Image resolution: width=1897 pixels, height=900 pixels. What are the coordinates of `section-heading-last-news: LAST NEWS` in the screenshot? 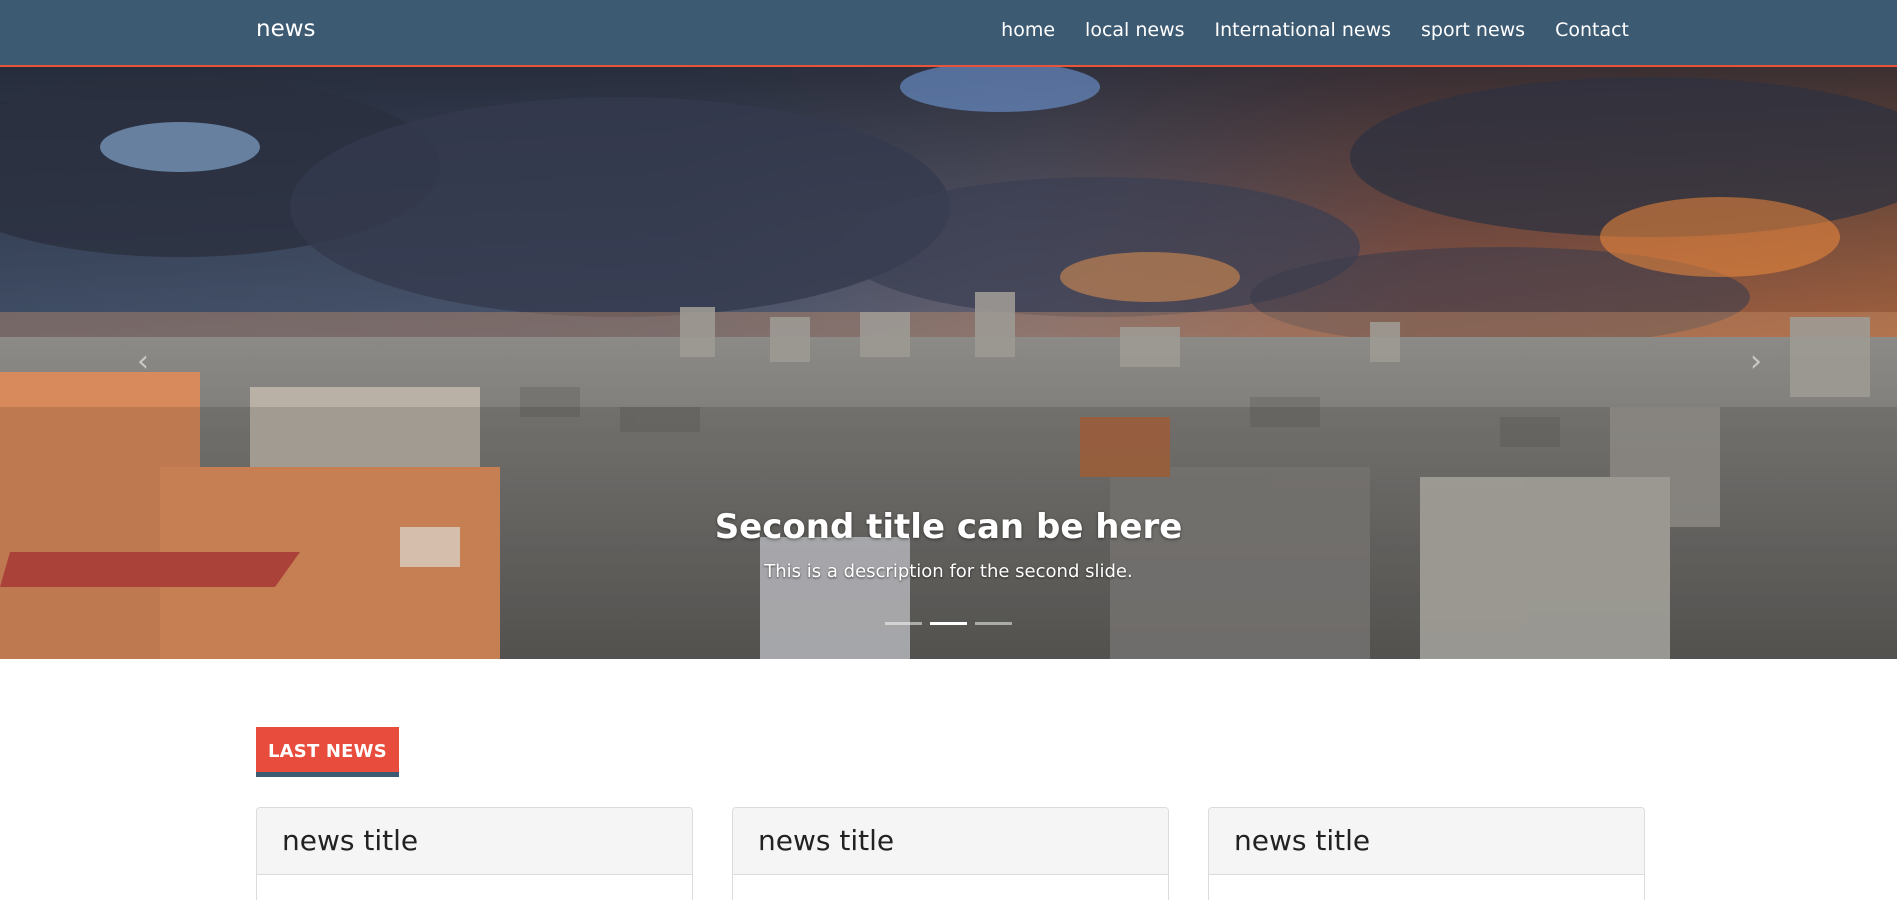 It's located at (327, 752).